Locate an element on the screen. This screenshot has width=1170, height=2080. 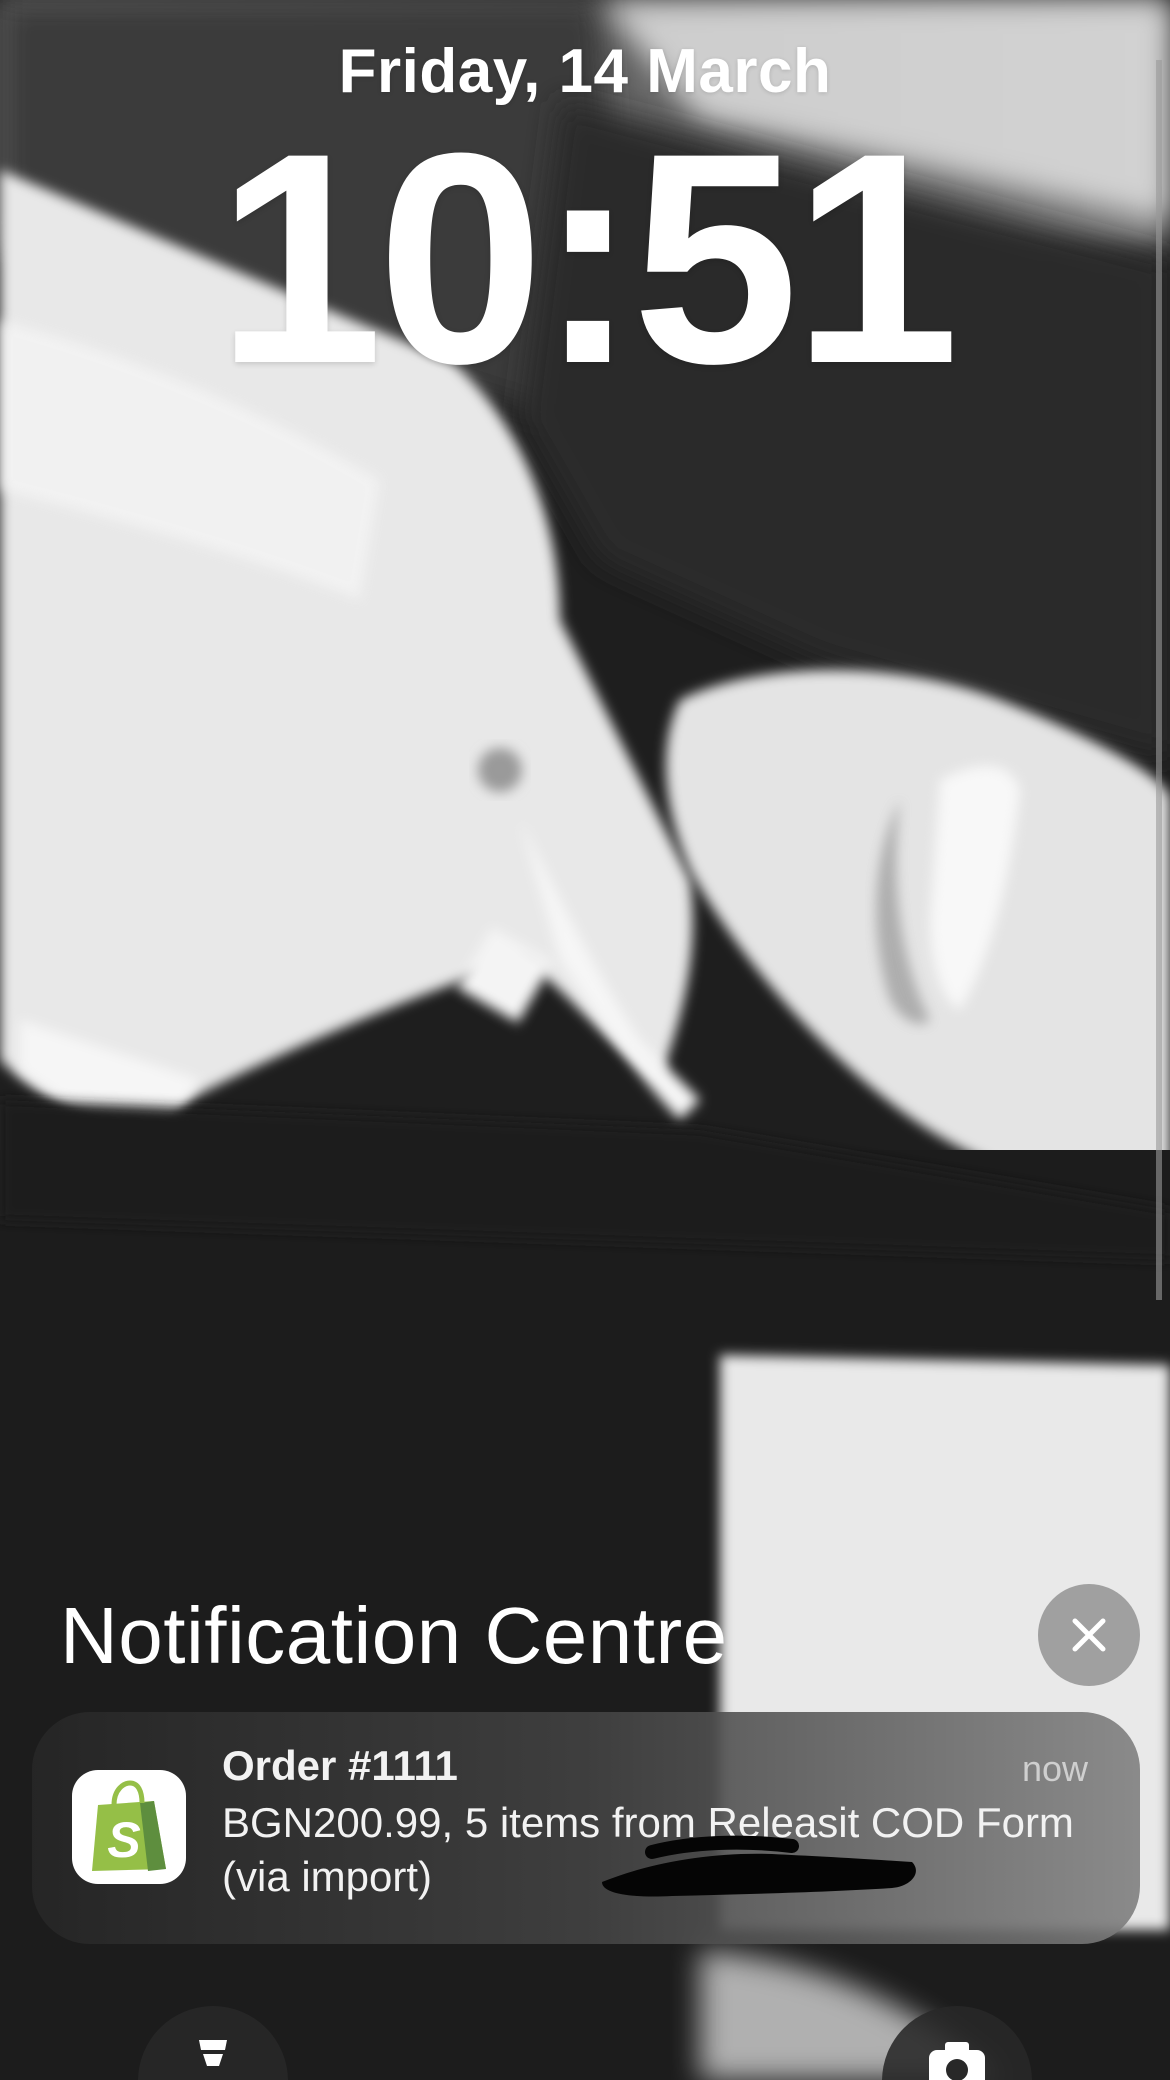
notification-centre-title: Notification Centre is located at coordinates (394, 1635).